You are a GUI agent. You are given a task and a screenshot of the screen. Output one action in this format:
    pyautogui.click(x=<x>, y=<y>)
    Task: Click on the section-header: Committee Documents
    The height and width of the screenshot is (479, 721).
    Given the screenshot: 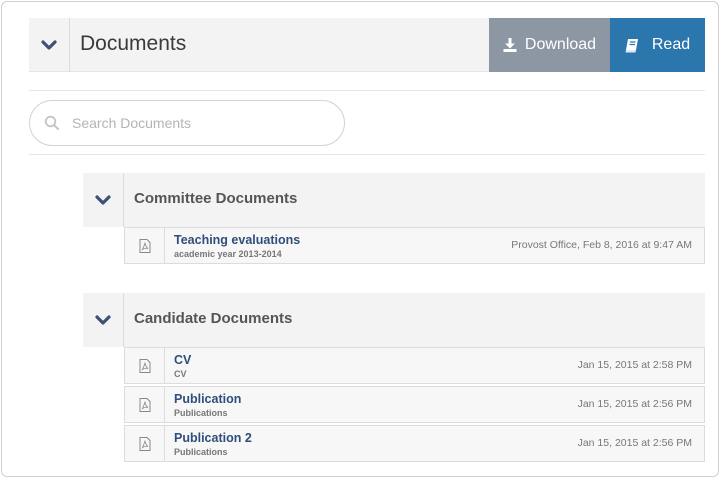 What is the action you would take?
    pyautogui.click(x=394, y=200)
    